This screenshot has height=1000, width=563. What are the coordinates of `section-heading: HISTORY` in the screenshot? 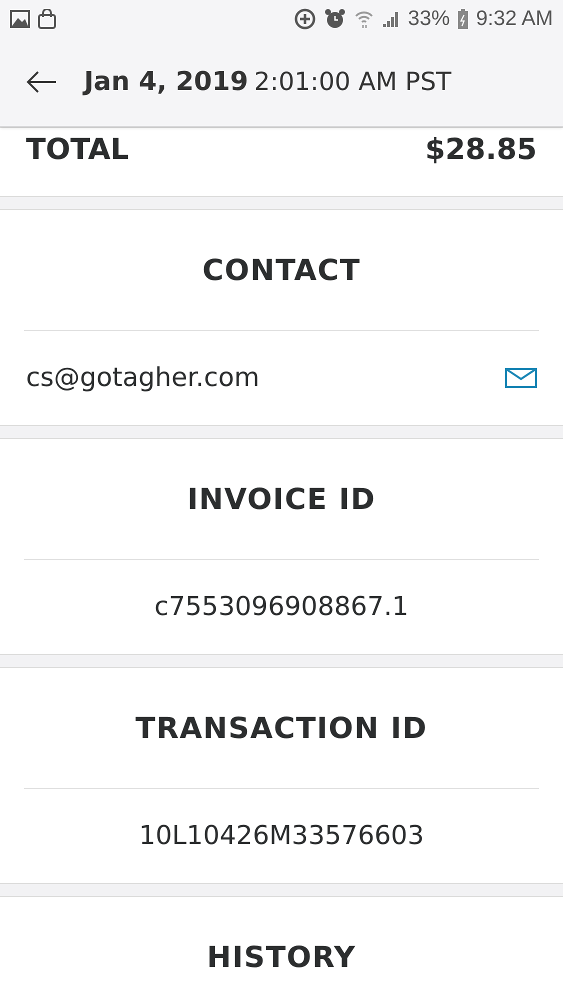 It's located at (281, 957).